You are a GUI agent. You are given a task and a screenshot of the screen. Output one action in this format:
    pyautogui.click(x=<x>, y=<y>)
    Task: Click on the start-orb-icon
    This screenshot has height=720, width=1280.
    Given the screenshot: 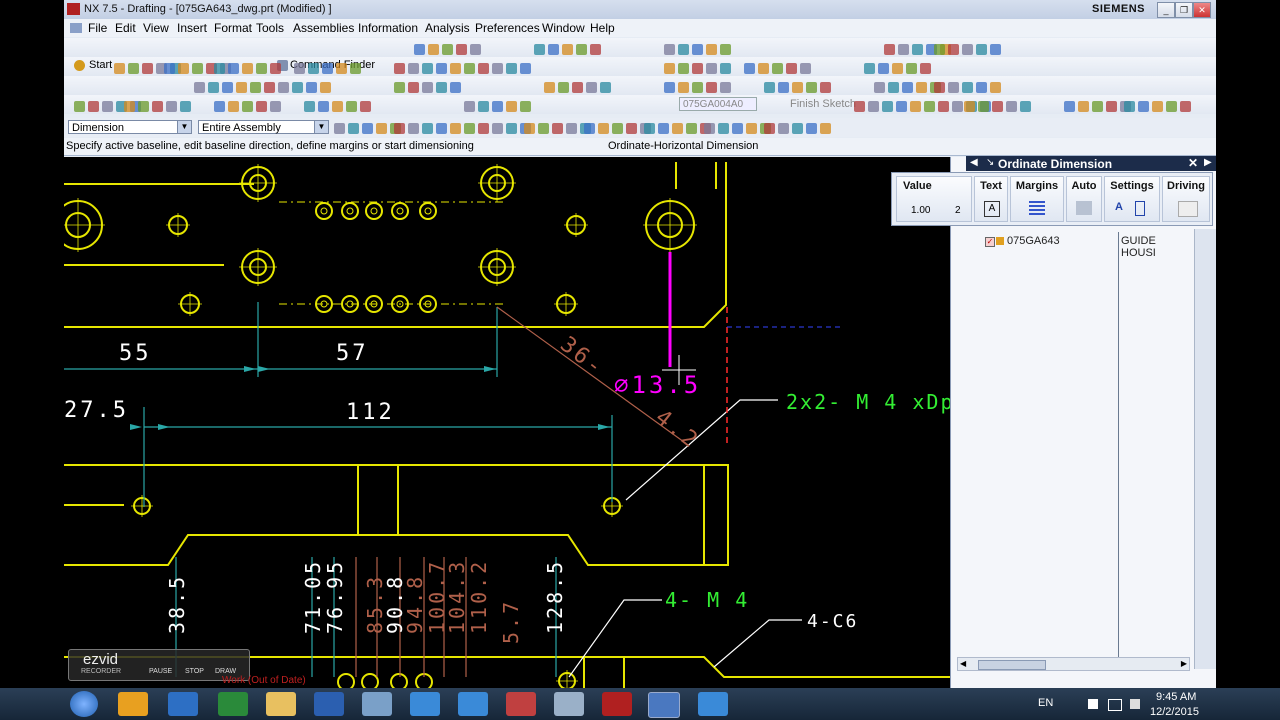 What is the action you would take?
    pyautogui.click(x=84, y=704)
    